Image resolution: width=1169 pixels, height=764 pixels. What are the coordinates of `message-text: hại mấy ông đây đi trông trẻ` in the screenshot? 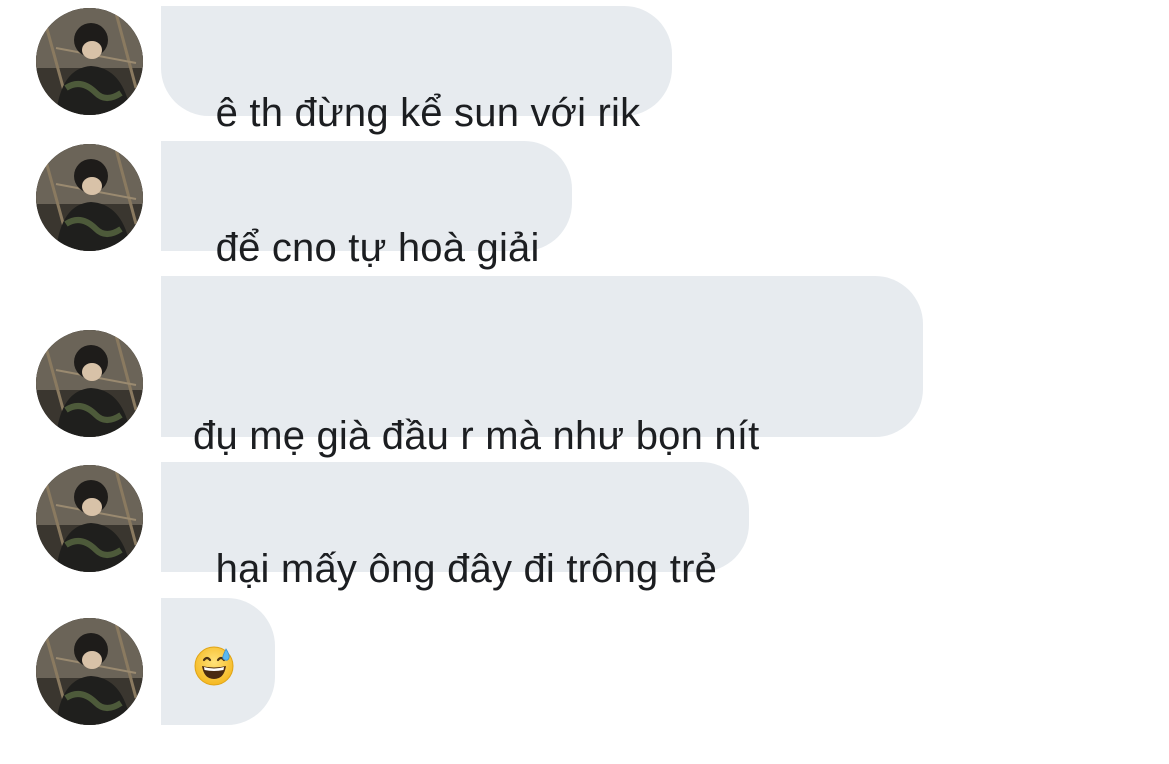 It's located at (466, 569).